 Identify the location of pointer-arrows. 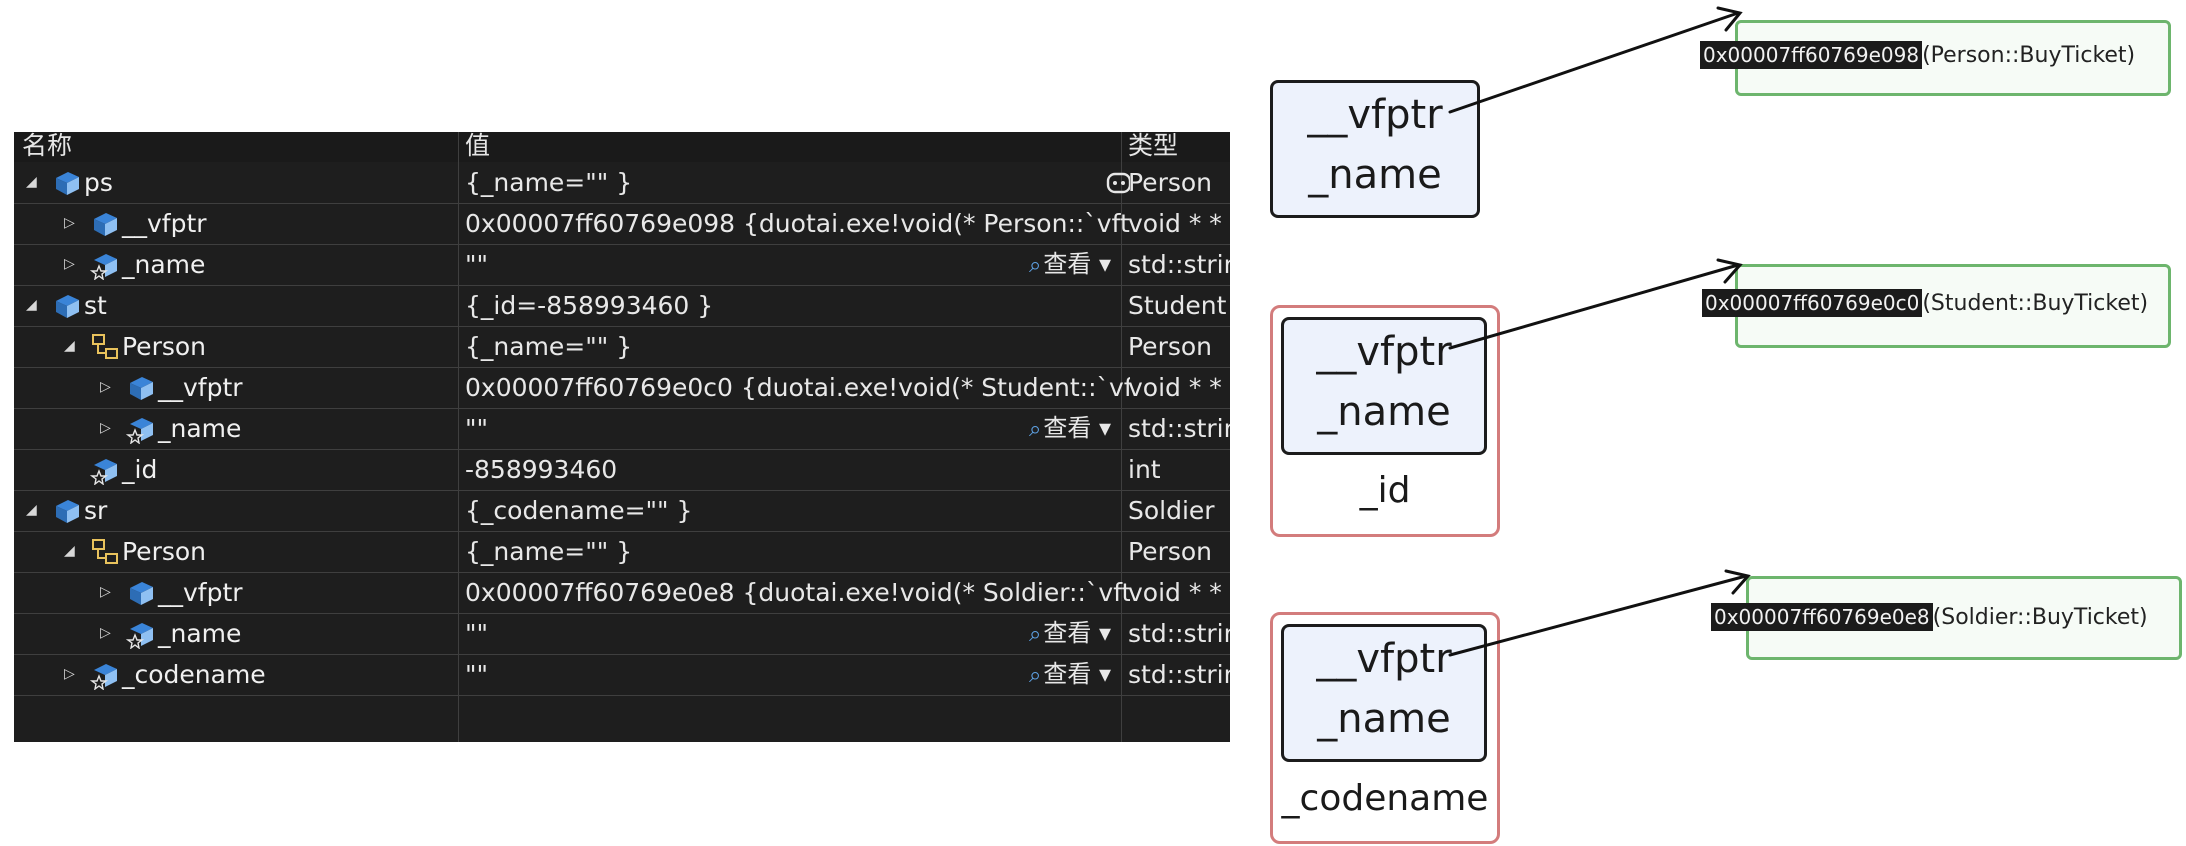
(1599, 331).